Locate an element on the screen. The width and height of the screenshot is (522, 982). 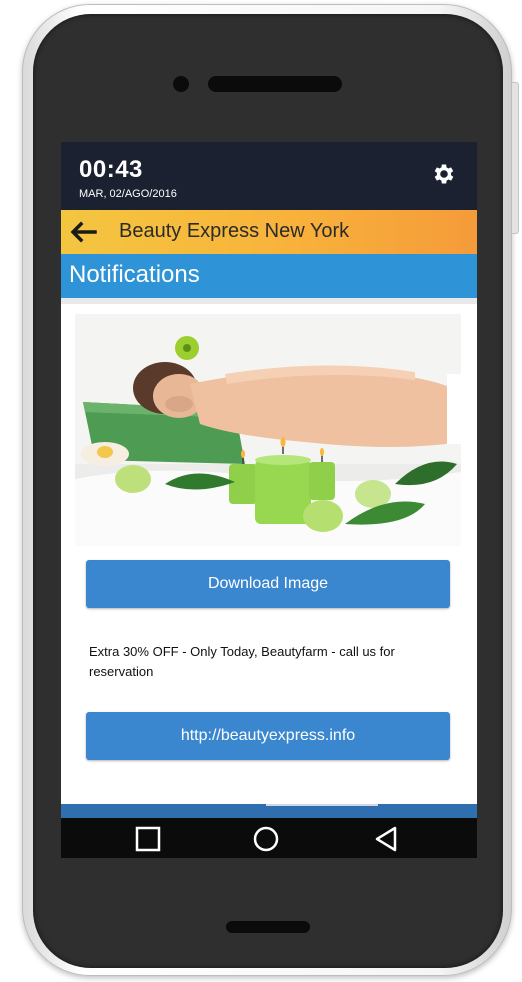
app-title-bar: Beauty Express New York is located at coordinates (269, 232).